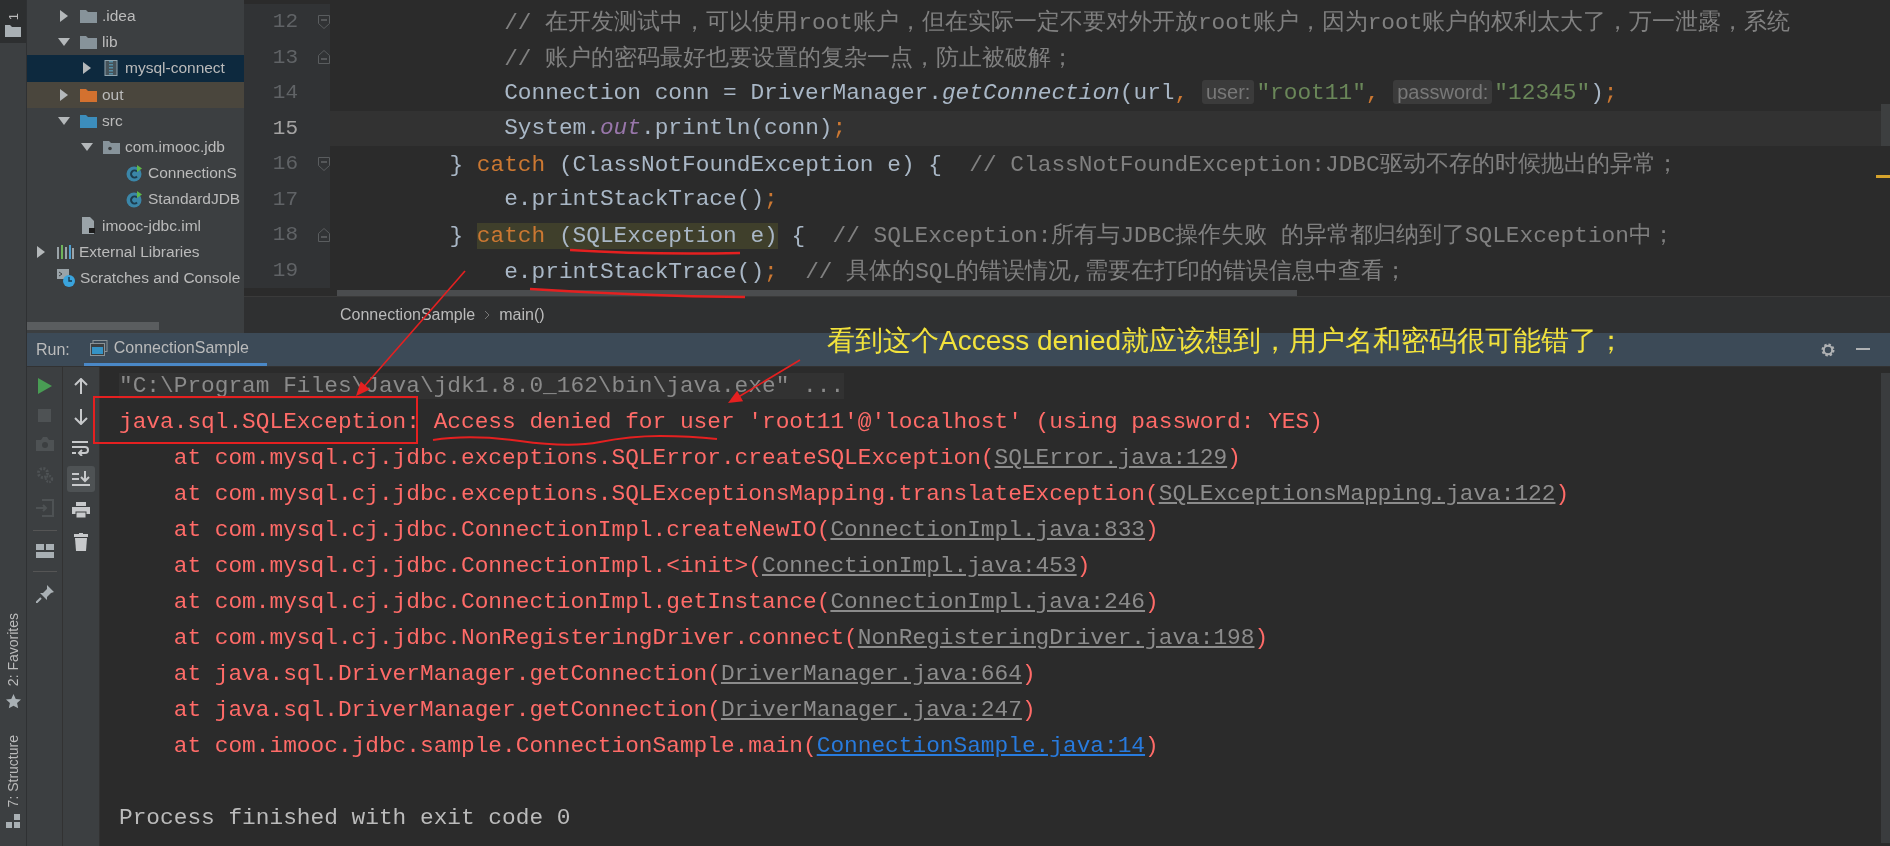 This screenshot has height=846, width=1890. Describe the element at coordinates (81, 510) in the screenshot. I see `print-icon` at that location.